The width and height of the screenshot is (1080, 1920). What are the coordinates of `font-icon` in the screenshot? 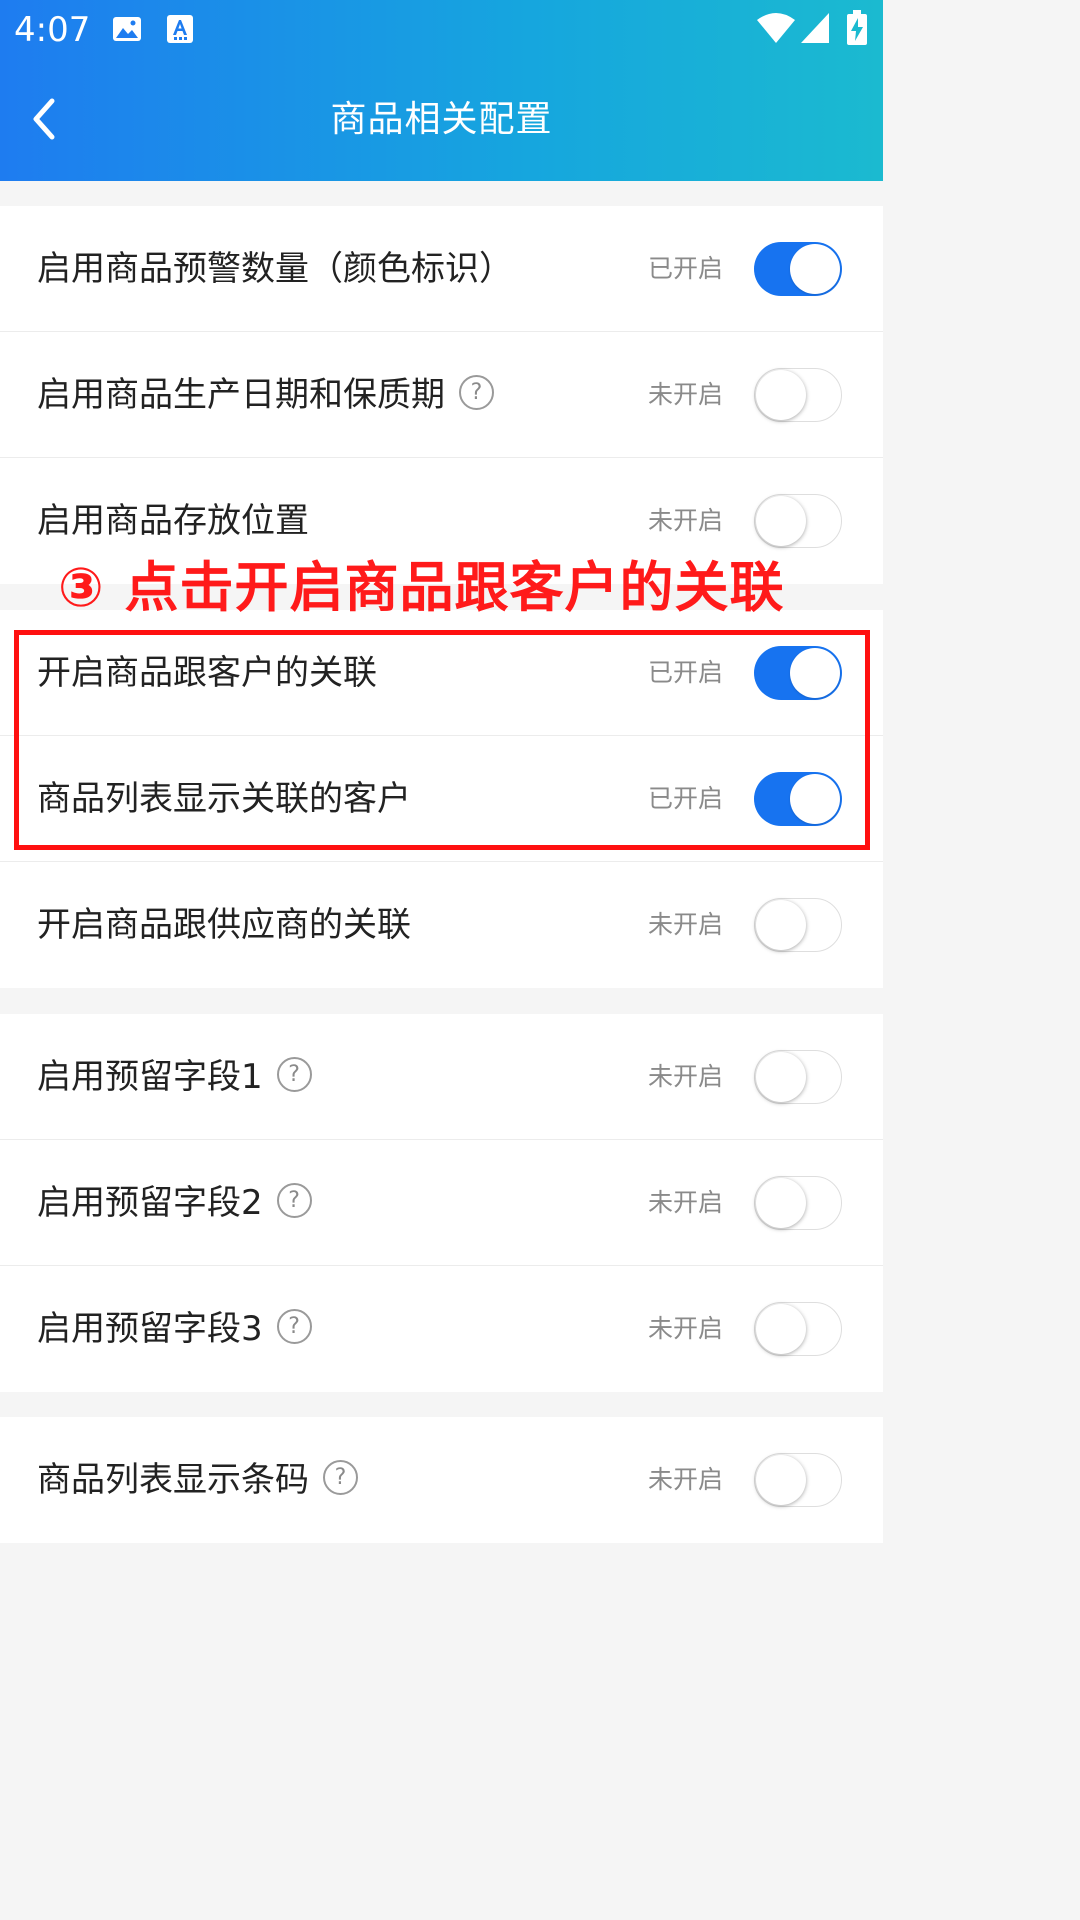 It's located at (180, 31).